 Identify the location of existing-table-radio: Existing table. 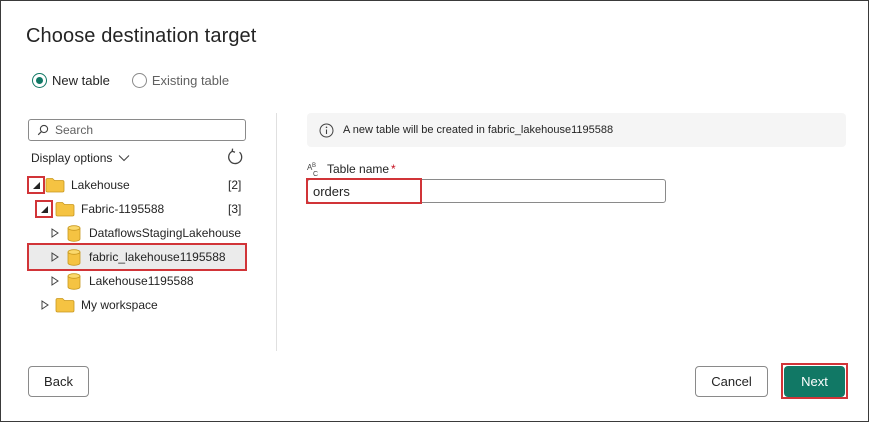
(180, 80).